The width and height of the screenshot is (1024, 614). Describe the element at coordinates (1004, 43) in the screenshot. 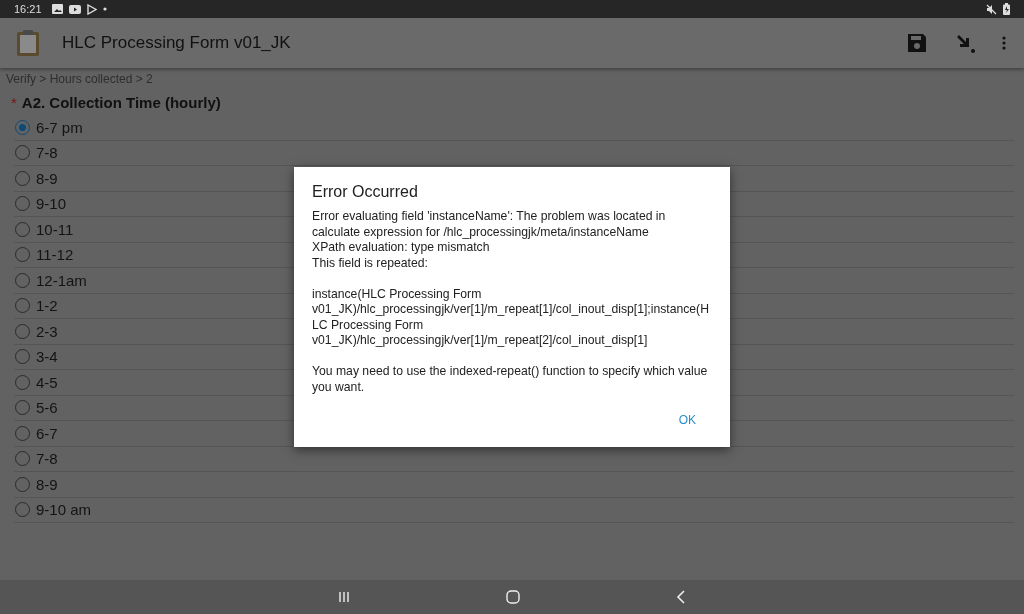

I see `menu-icon` at that location.